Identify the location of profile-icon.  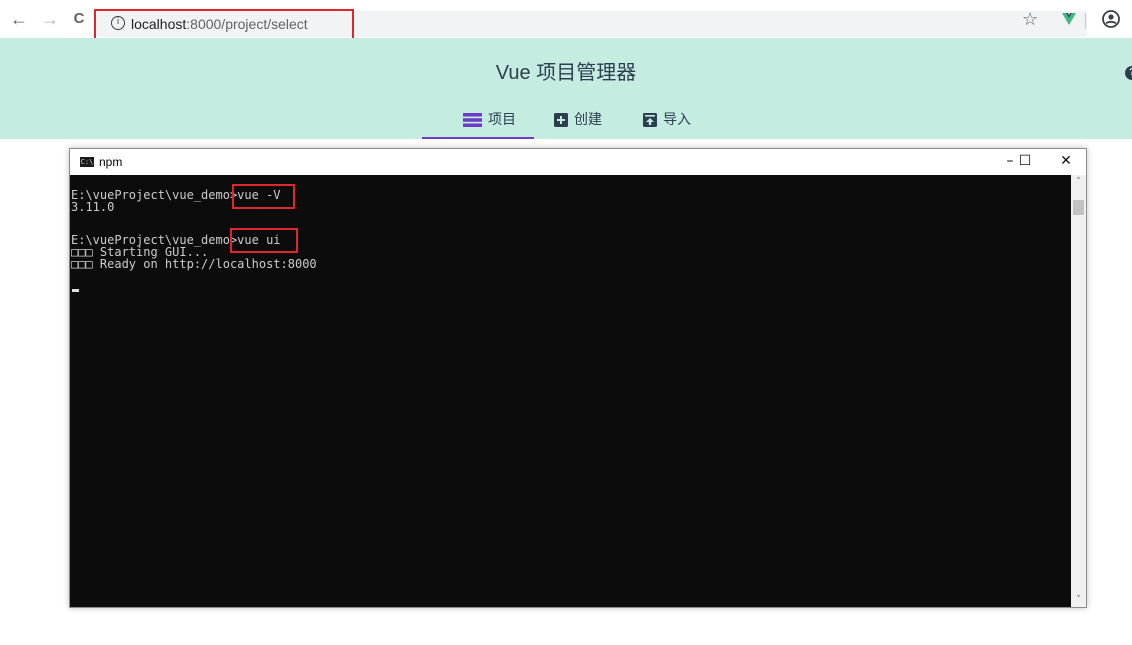
(1111, 19).